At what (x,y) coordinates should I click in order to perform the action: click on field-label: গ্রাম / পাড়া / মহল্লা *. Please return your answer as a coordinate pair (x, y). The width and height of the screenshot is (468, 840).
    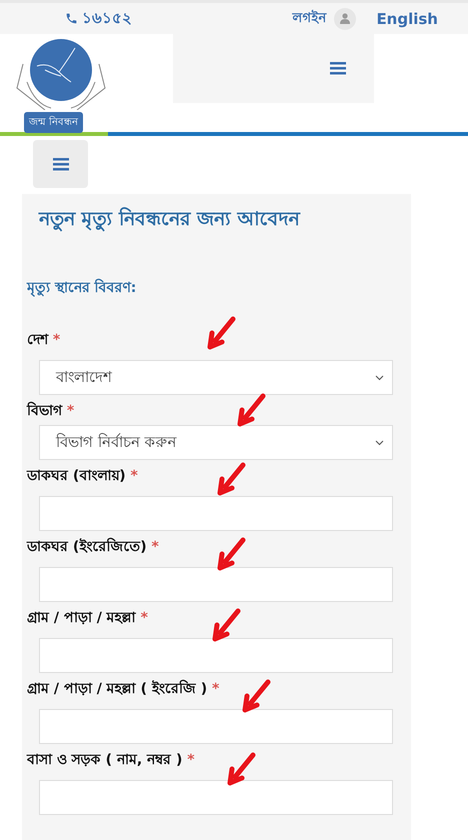
    Looking at the image, I should click on (87, 618).